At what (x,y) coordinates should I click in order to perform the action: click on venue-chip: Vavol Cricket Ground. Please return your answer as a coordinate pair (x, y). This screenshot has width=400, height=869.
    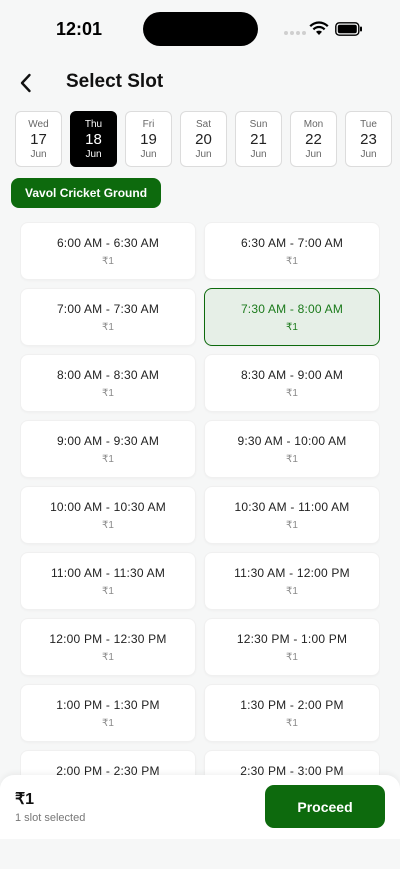
    Looking at the image, I should click on (86, 193).